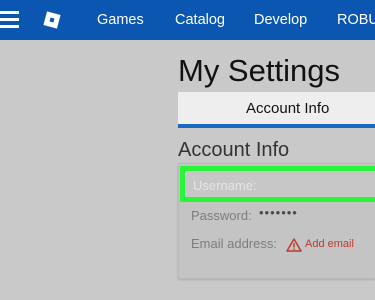 The height and width of the screenshot is (300, 375). I want to click on username-label: Username:, so click(225, 185).